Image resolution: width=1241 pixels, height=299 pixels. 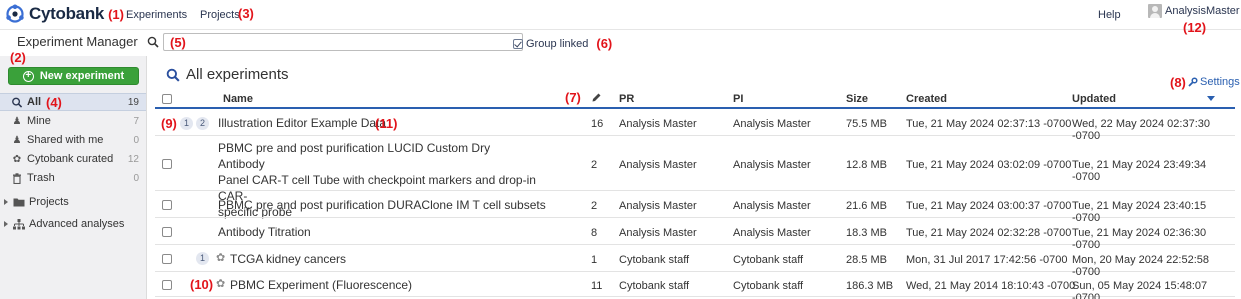 I want to click on sidebar-item-label: Cytobank curated, so click(x=70, y=159).